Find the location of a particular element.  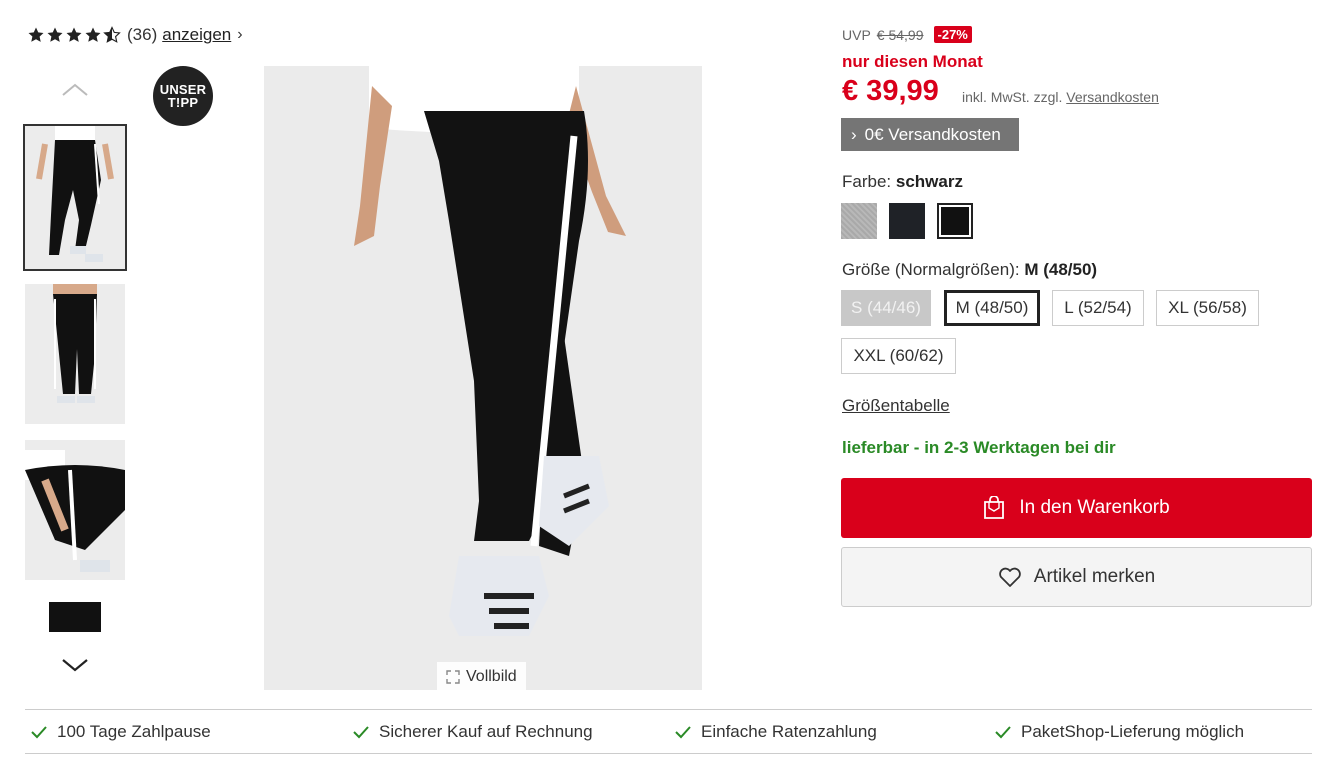

product-rating: (36) anzeigen › is located at coordinates (135, 35).